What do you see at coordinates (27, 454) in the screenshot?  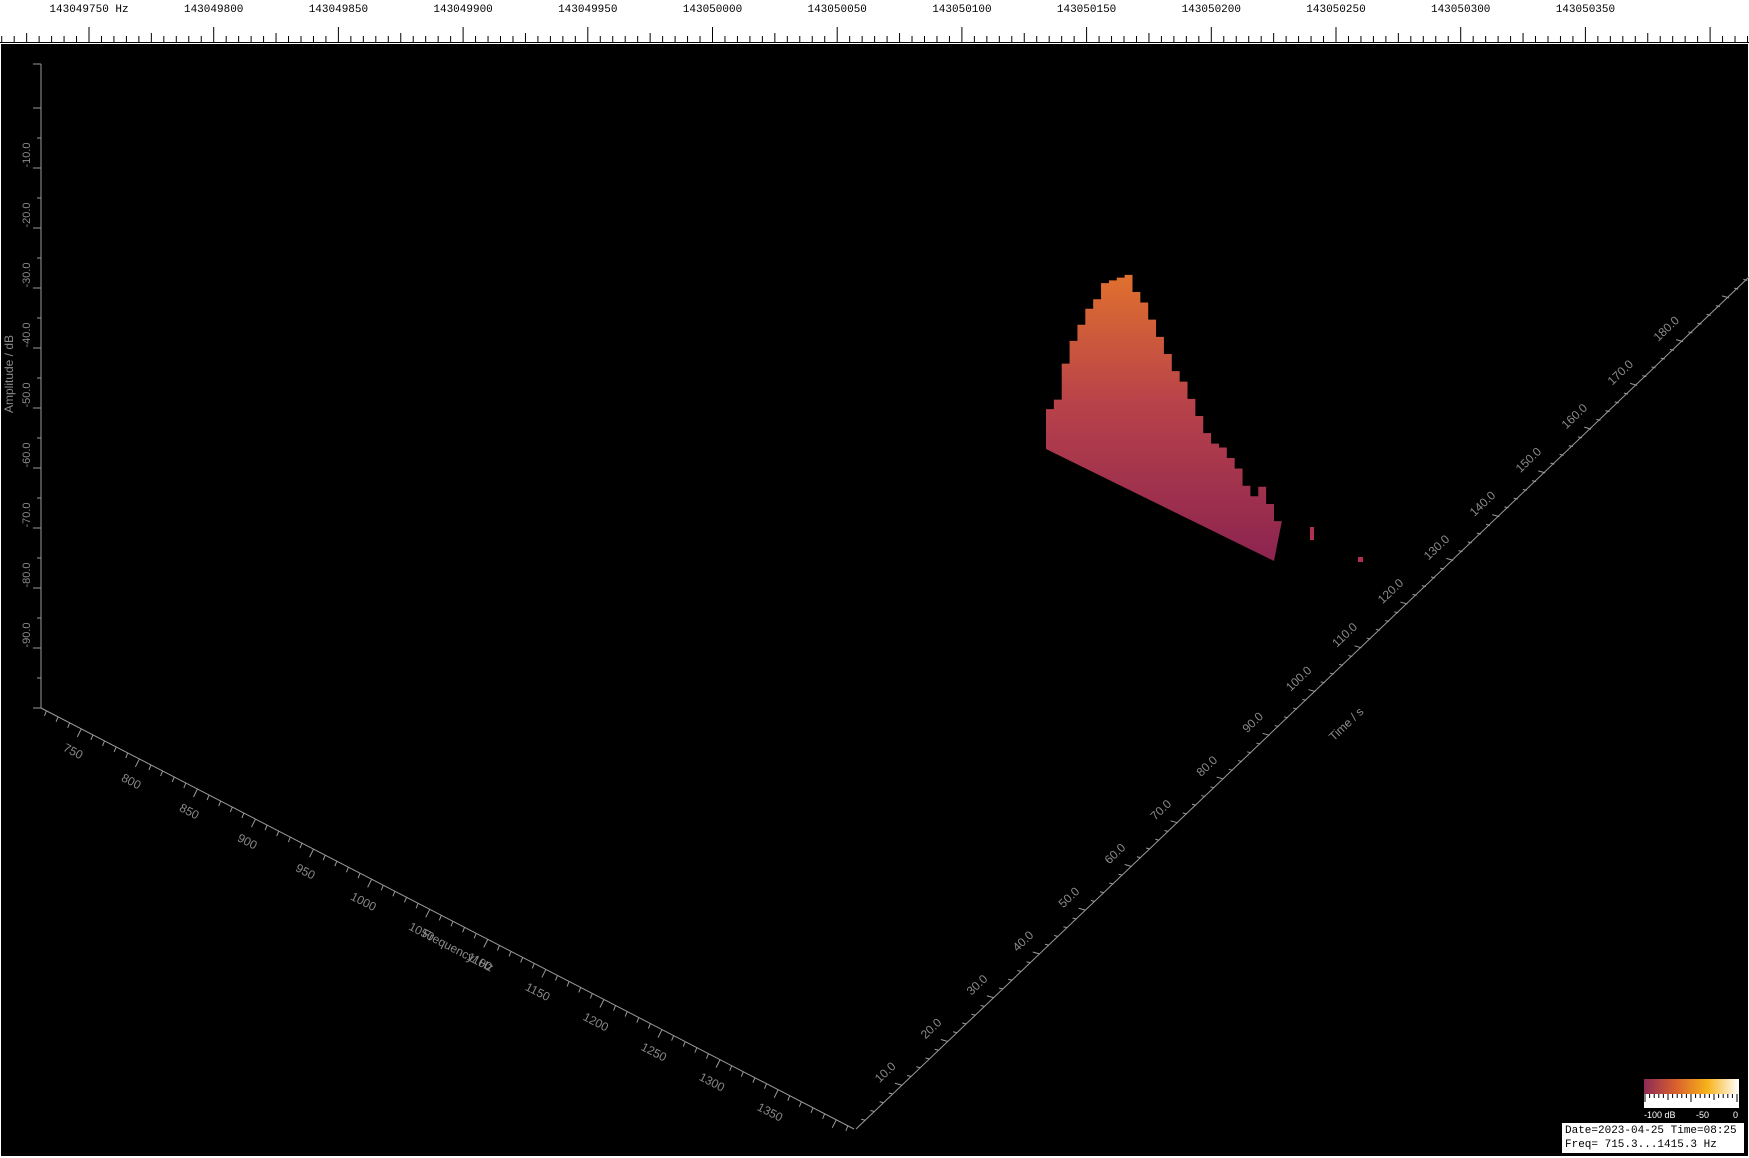 I see `amplitude-tick-label: -60.0` at bounding box center [27, 454].